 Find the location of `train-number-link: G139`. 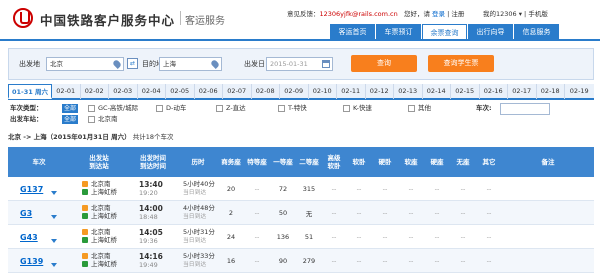

train-number-link: G139 is located at coordinates (33, 261).